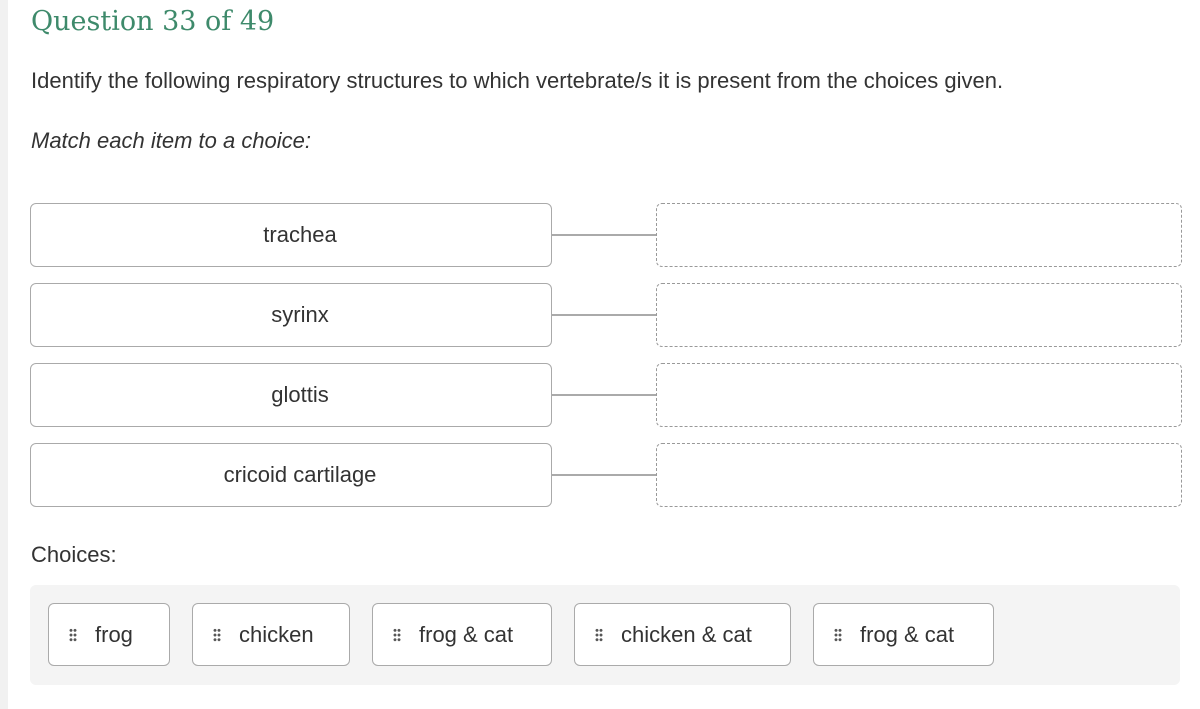 The height and width of the screenshot is (709, 1200). What do you see at coordinates (686, 634) in the screenshot?
I see `choice-label: chicken & cat` at bounding box center [686, 634].